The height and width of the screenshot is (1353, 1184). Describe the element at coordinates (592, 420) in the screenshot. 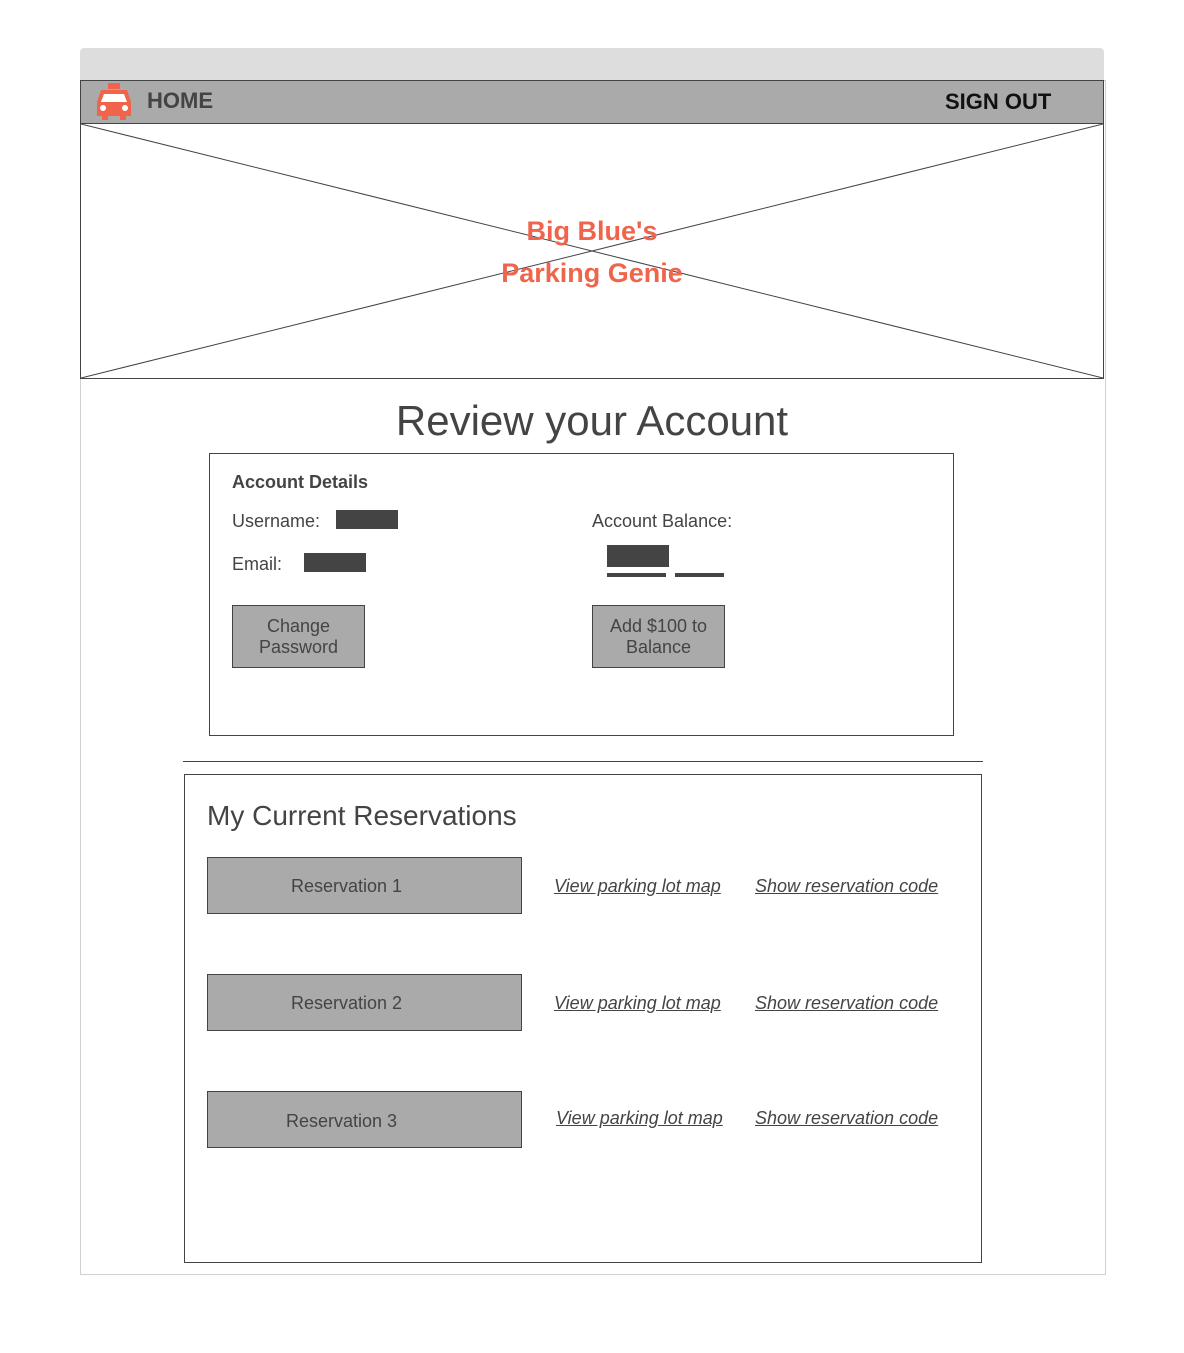

I see `page-title: Review your Account` at that location.